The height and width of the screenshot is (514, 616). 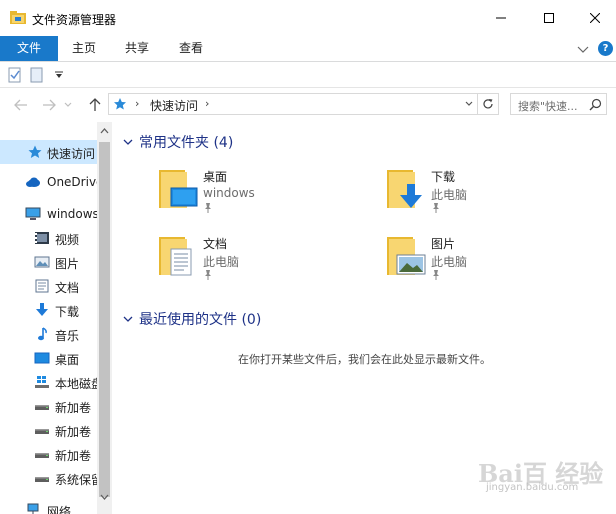 I want to click on back-button, so click(x=21, y=105).